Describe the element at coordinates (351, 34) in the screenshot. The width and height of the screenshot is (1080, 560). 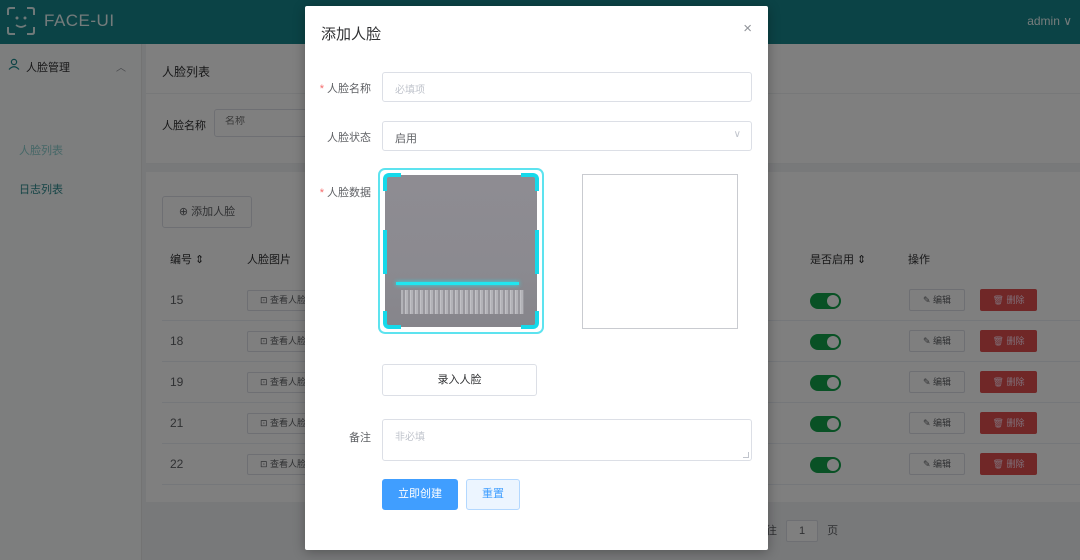
I see `dialog-title: 添加人脸` at that location.